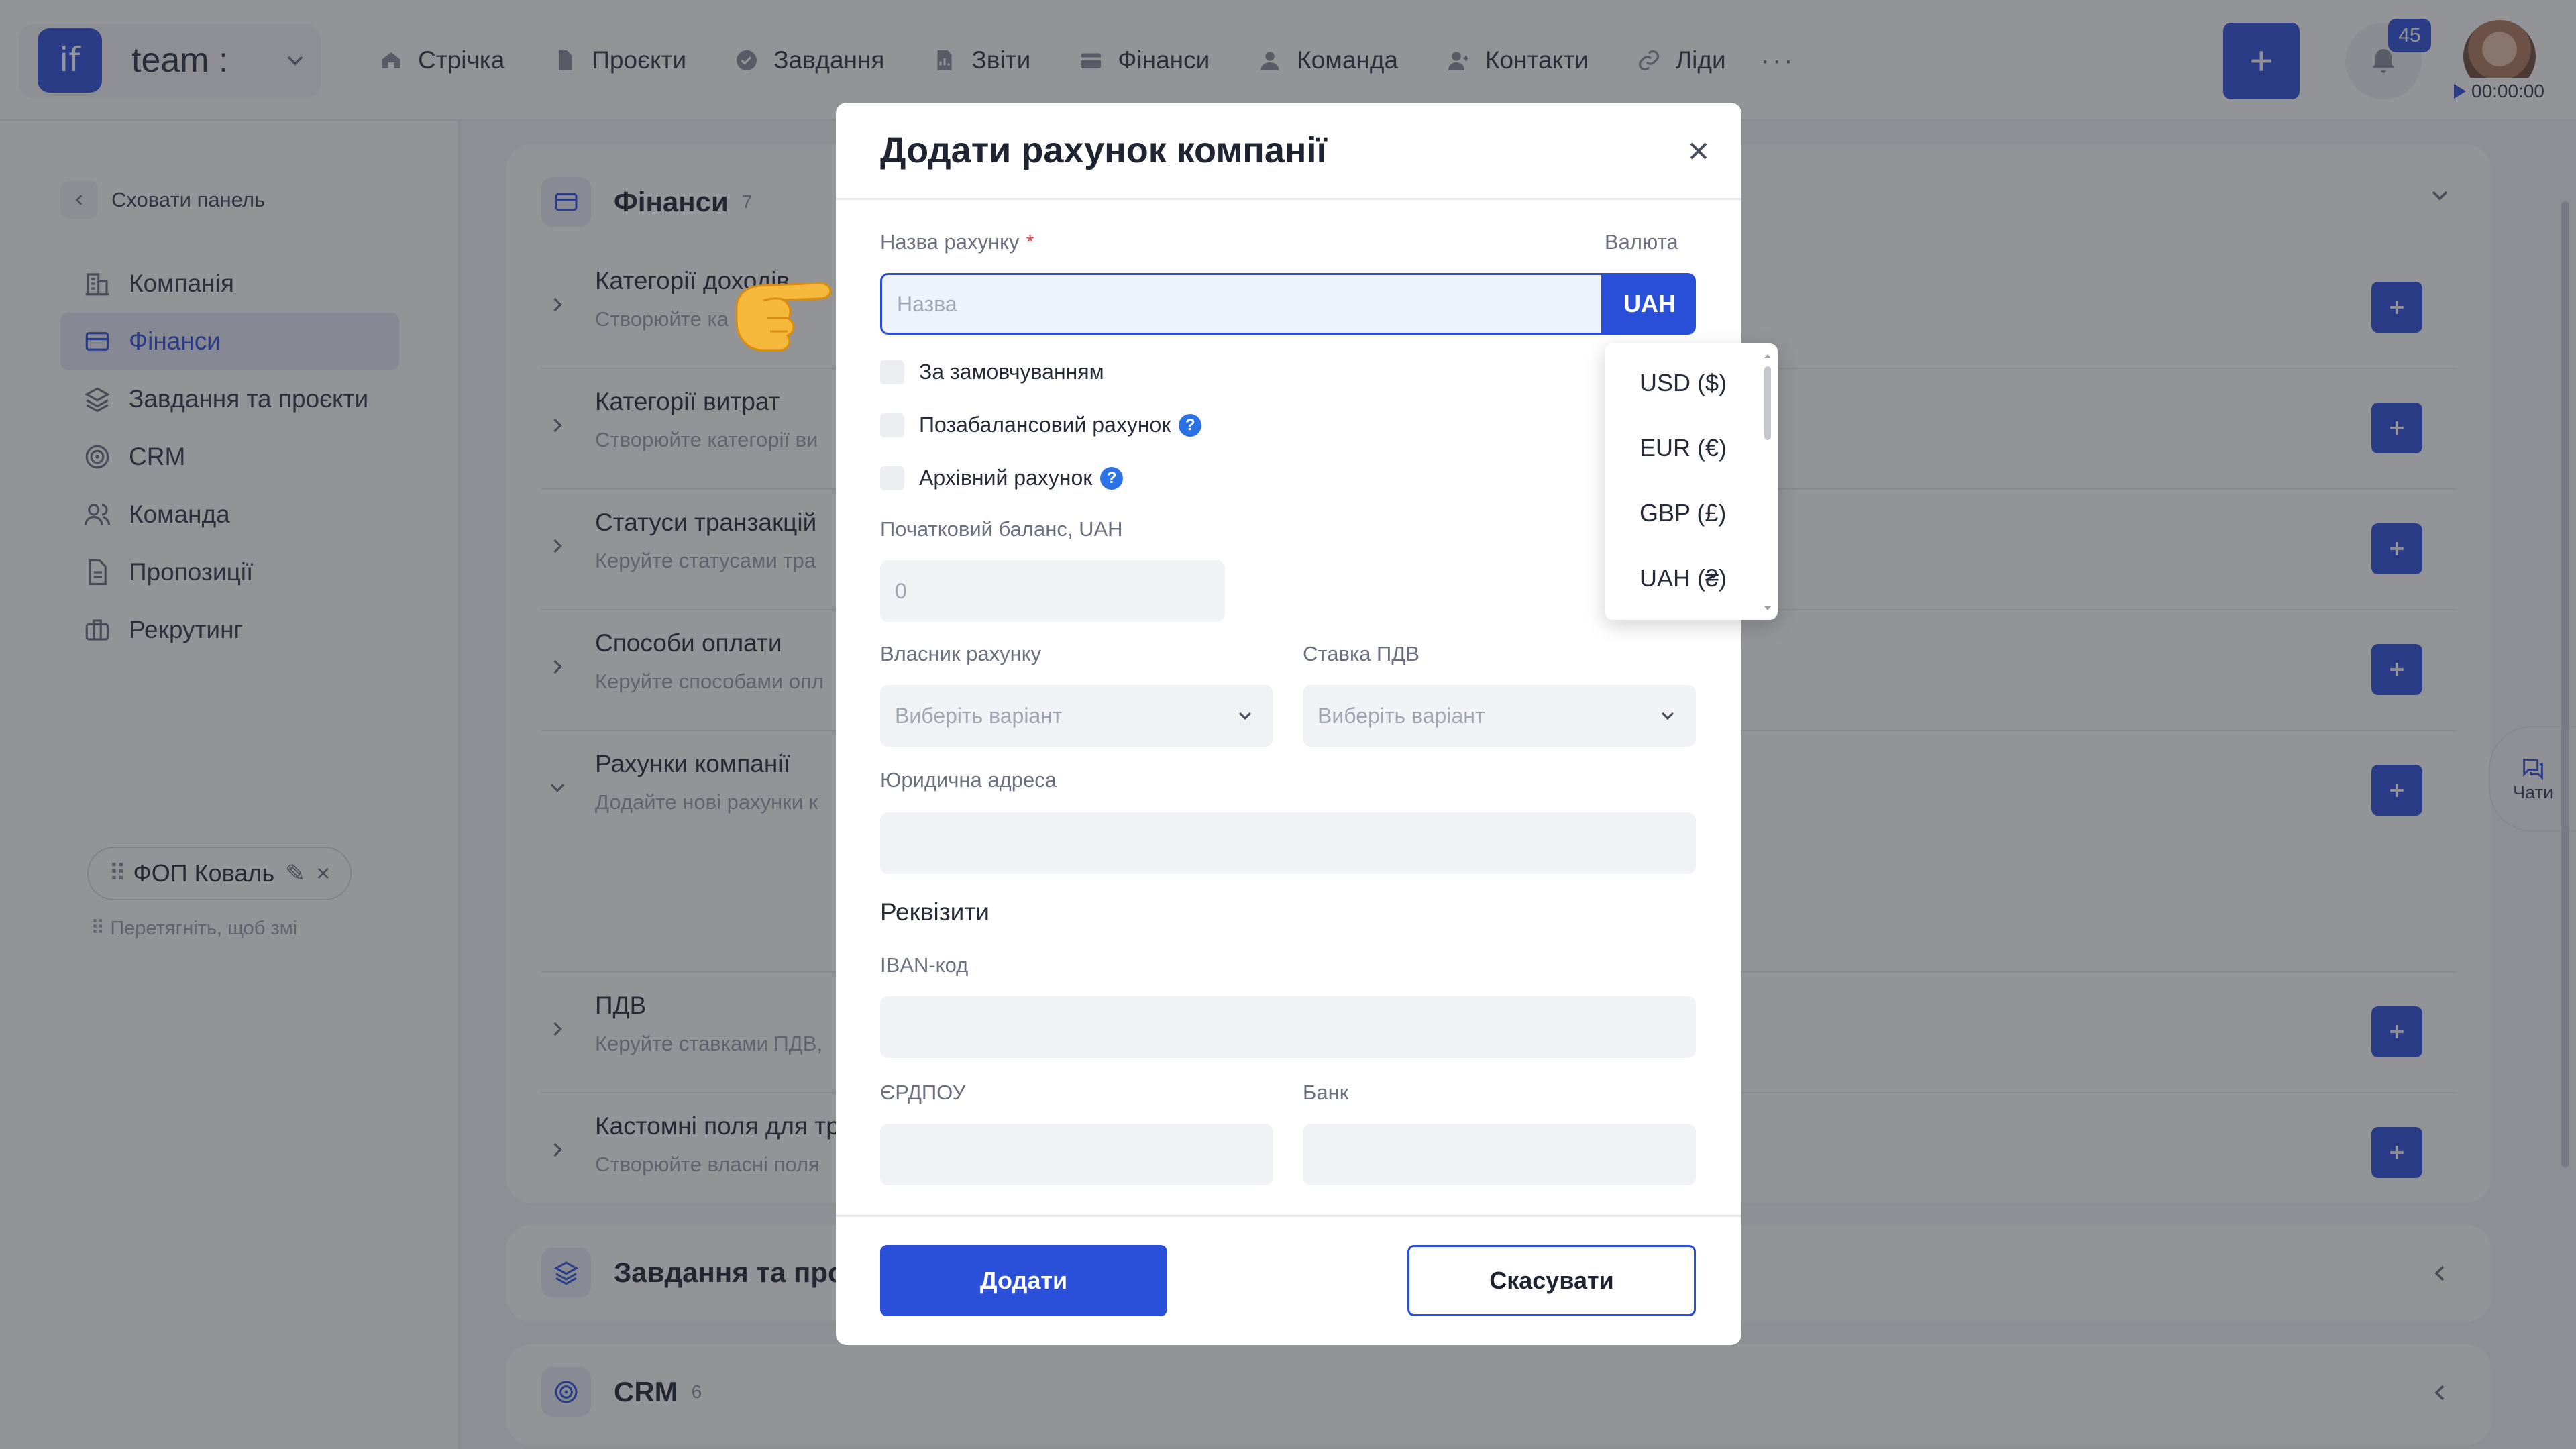 This screenshot has width=2576, height=1449. Describe the element at coordinates (992, 372) in the screenshot. I see `checkbox-default: За замовчуванням` at that location.